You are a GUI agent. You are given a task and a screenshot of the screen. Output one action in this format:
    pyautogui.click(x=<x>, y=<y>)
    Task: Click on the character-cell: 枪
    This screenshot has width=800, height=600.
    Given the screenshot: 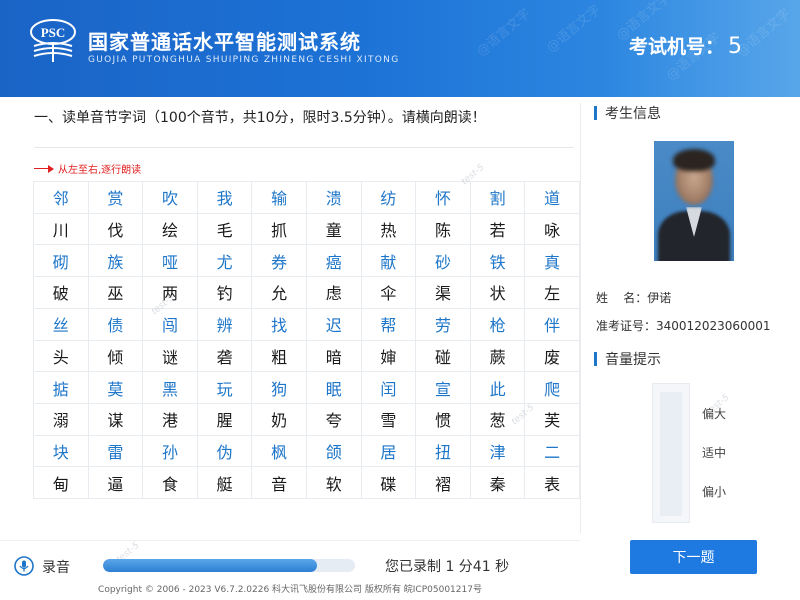 What is the action you would take?
    pyautogui.click(x=498, y=324)
    